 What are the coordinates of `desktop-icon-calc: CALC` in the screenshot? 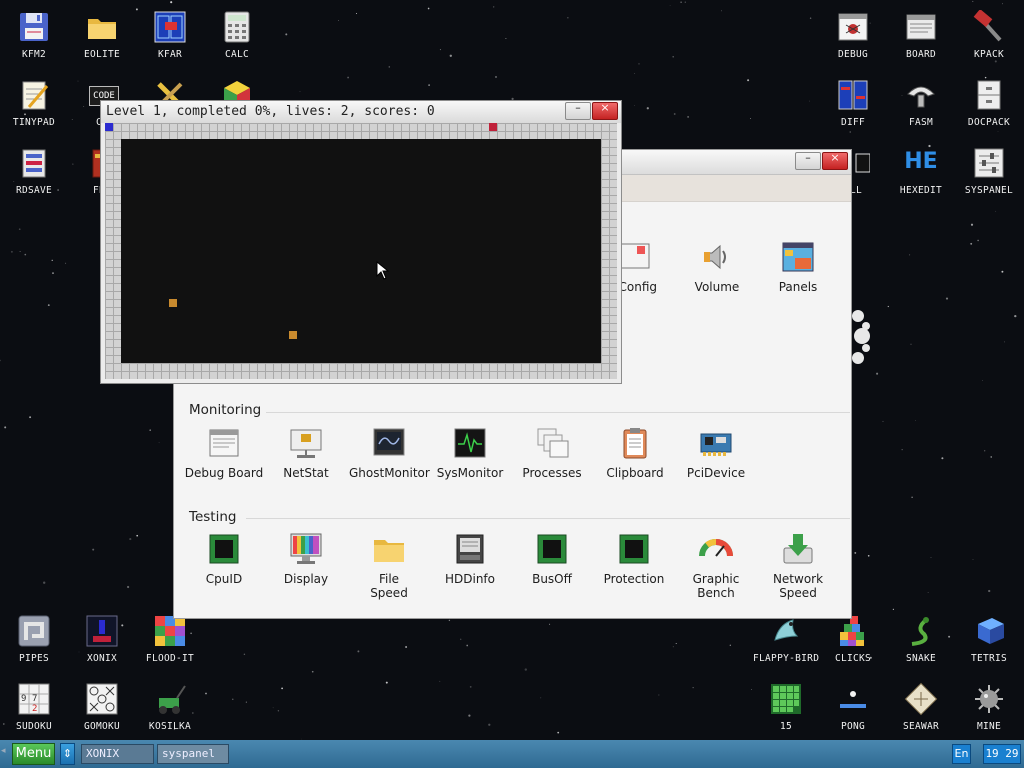 It's located at (237, 37).